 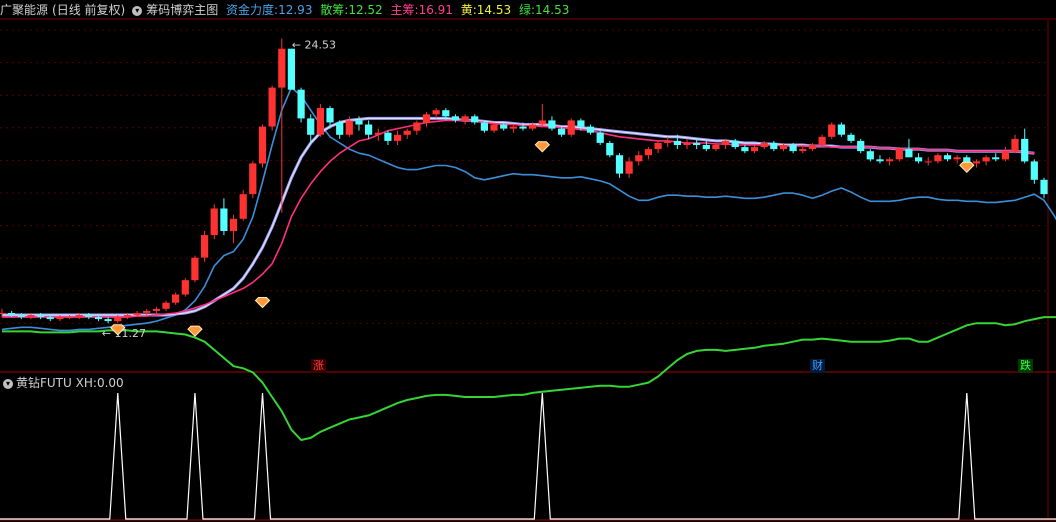 I want to click on fund-power-value: 12.93, so click(x=295, y=10).